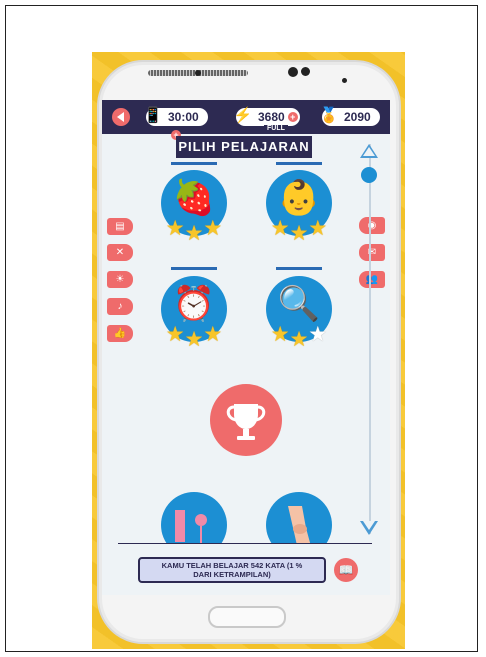  I want to click on book-button: ▤, so click(120, 226).